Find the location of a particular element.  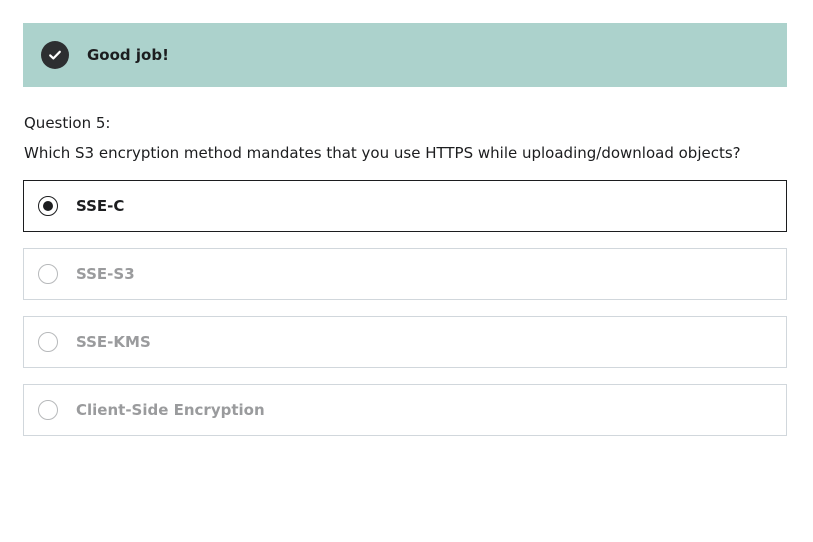

check-circle-icon is located at coordinates (55, 55).